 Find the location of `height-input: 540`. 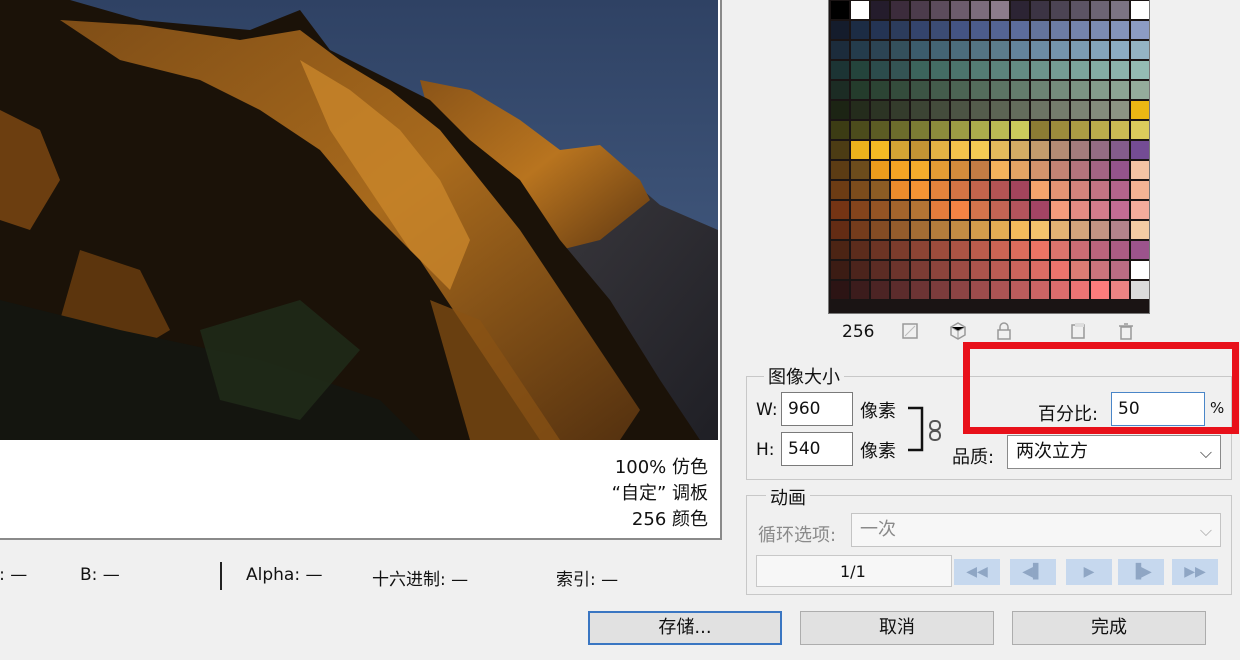

height-input: 540 is located at coordinates (817, 449).